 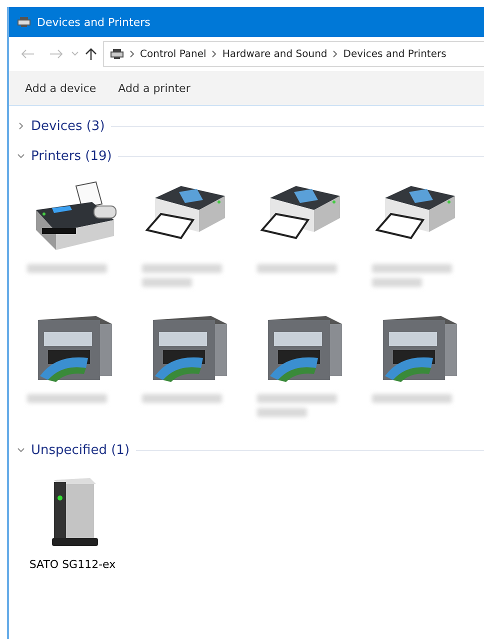 I want to click on breadcrumb: Devices and Printers, so click(x=394, y=54).